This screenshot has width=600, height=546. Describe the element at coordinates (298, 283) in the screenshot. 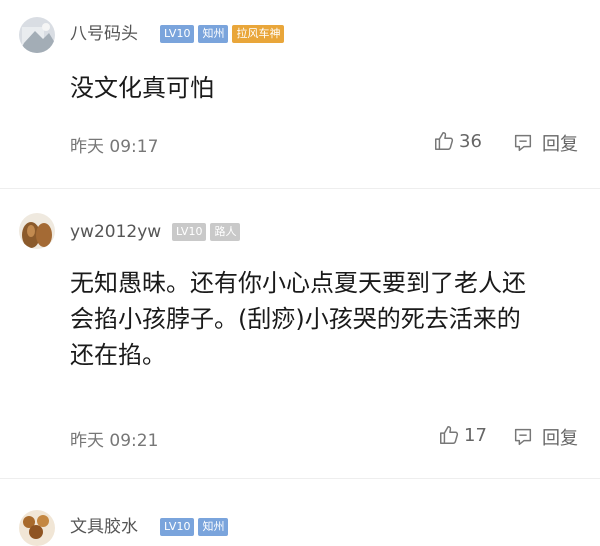

I see `comment-text-line: 无知愚昧。还有你小心点夏天要到了老人还` at that location.